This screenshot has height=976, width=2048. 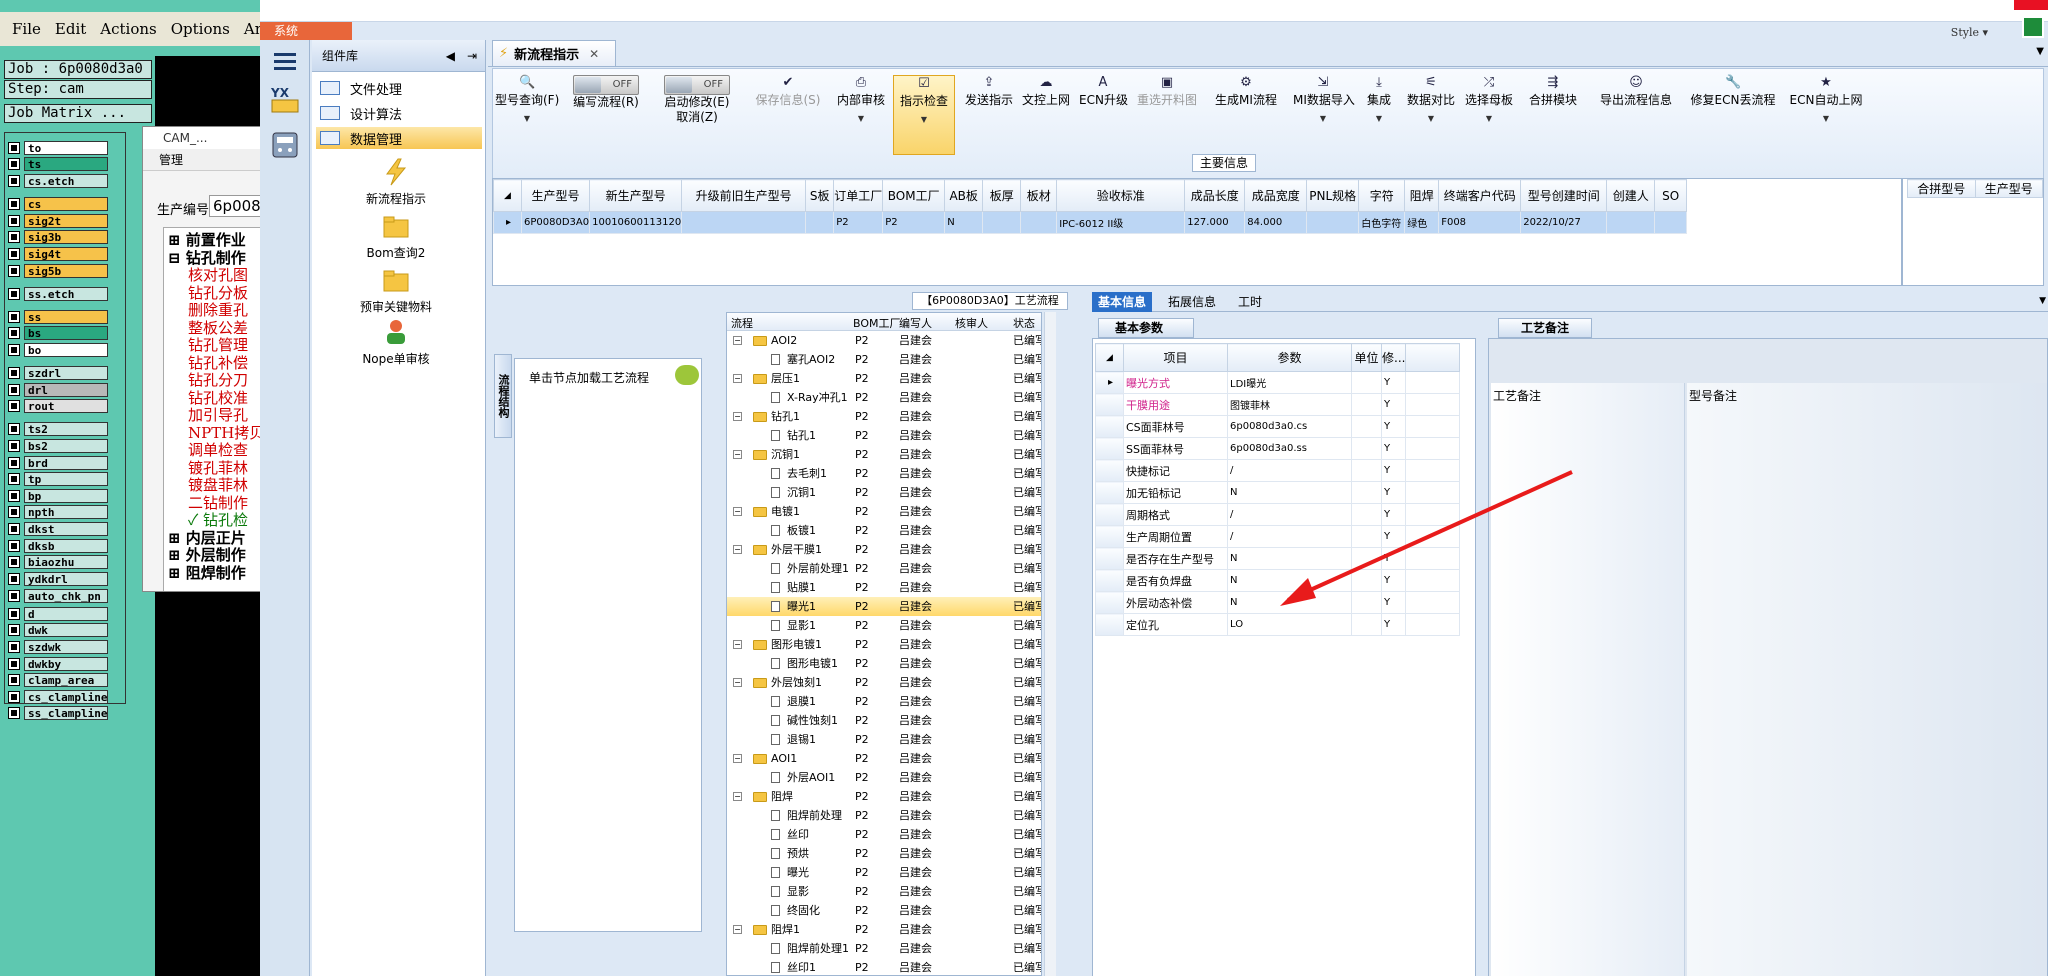 I want to click on table-row: CS面菲林号 6p0080d3a0.cs Y, so click(x=1278, y=426).